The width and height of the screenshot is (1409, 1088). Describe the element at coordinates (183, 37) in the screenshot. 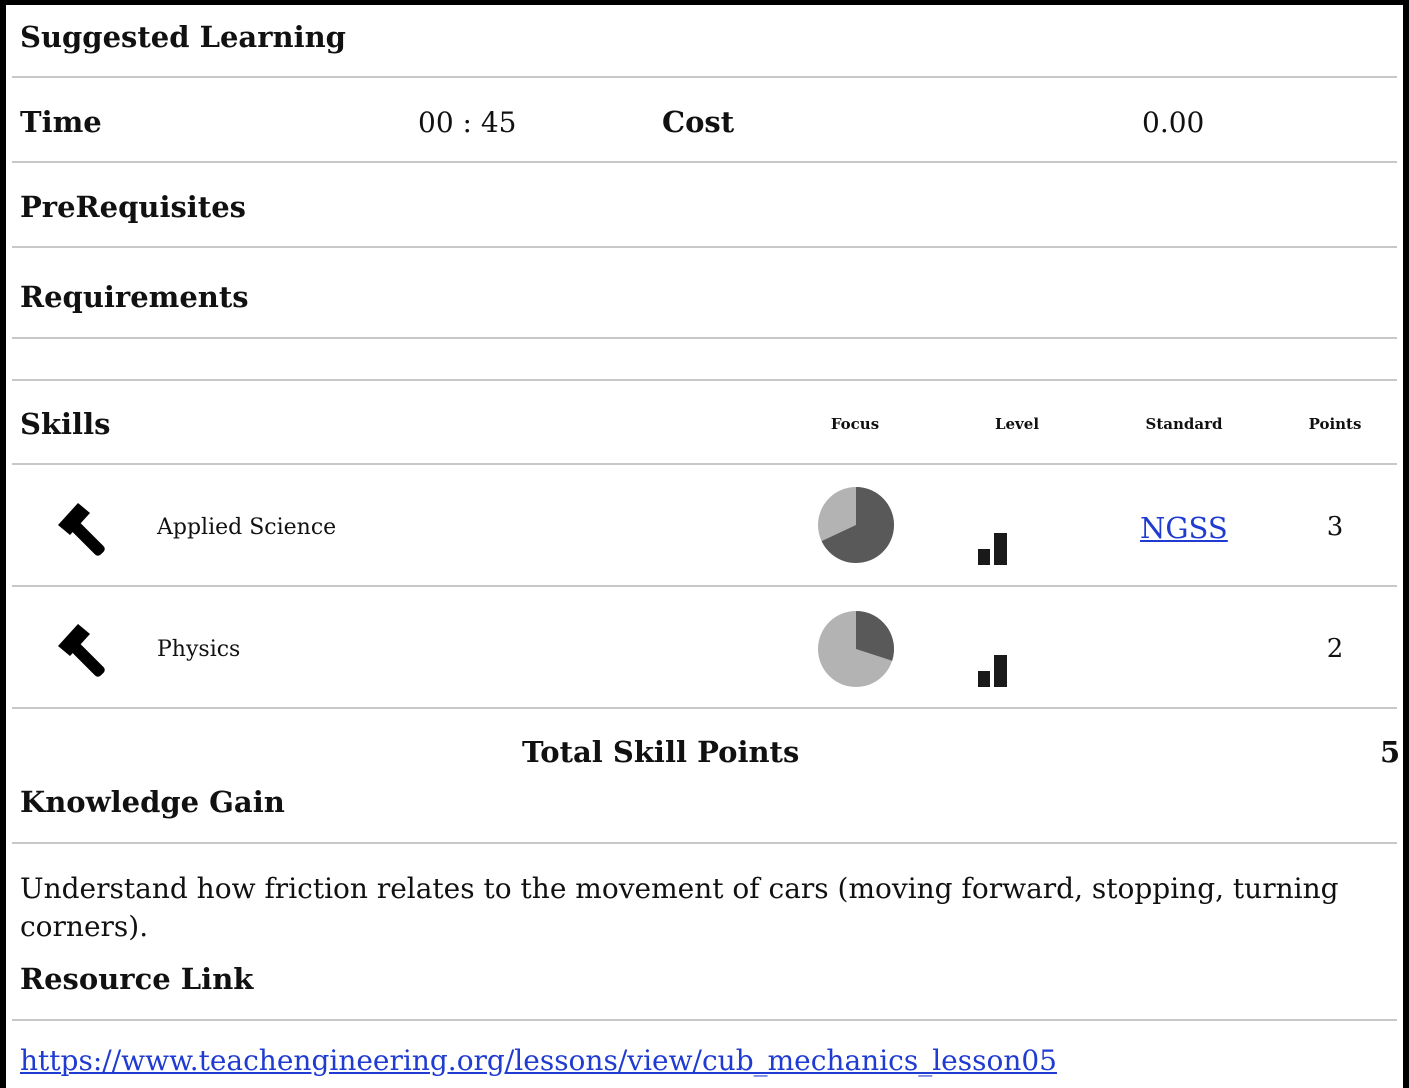

I see `page-title: Suggested Learning` at that location.